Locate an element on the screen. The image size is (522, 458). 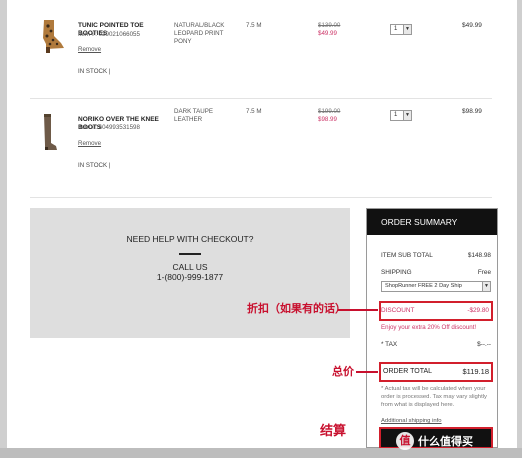
total-annotation-arrow is located at coordinates (367, 372).